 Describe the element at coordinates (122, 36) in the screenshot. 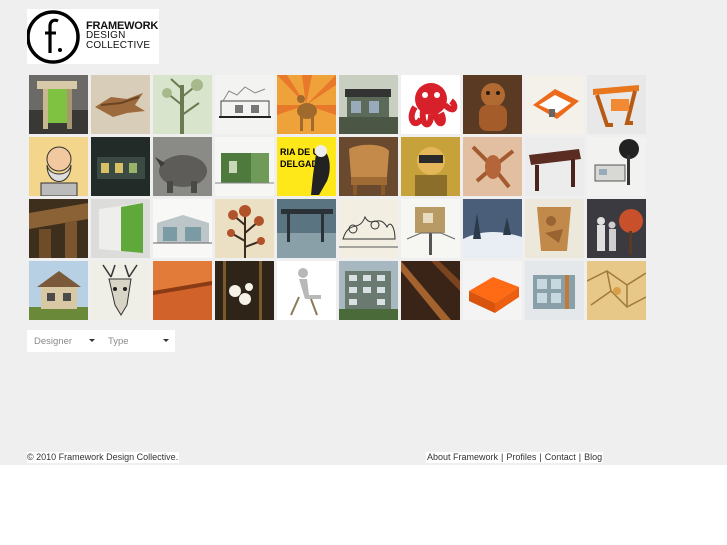

I see `logo-wordmark: FRAMEWORK DESIGN COLLECTIVE` at that location.